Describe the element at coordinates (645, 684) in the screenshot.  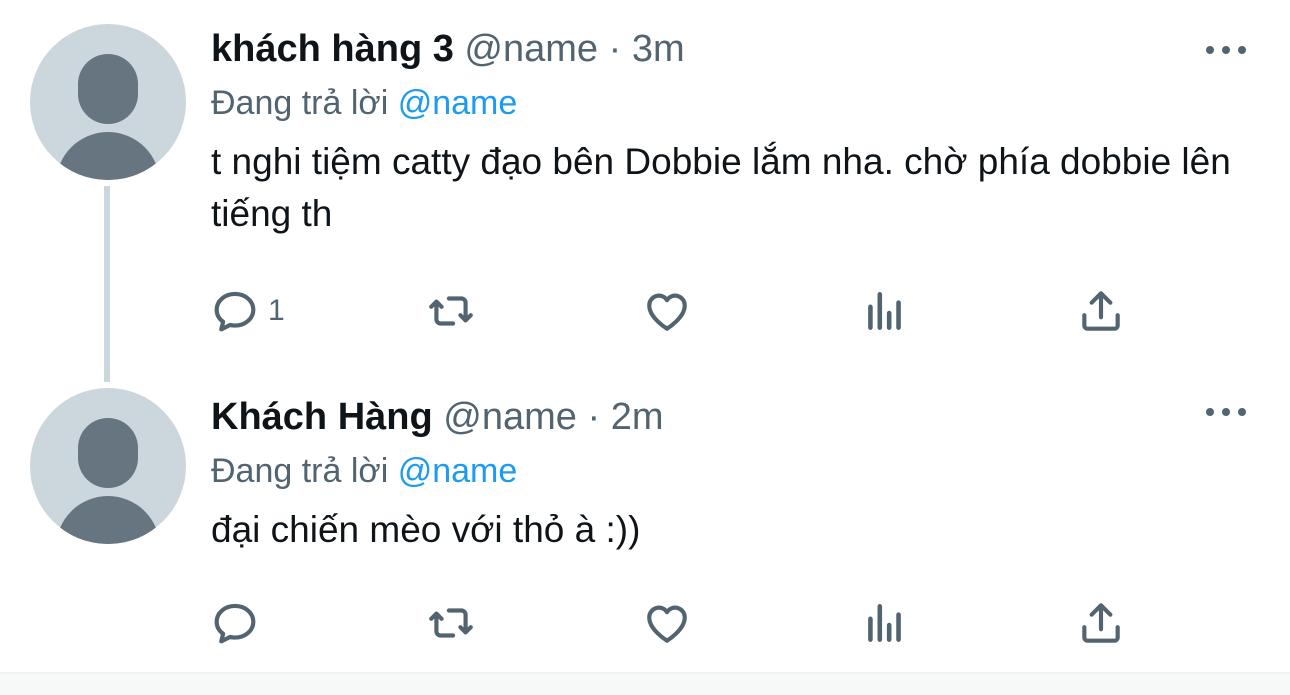
I see `feed-gap` at that location.